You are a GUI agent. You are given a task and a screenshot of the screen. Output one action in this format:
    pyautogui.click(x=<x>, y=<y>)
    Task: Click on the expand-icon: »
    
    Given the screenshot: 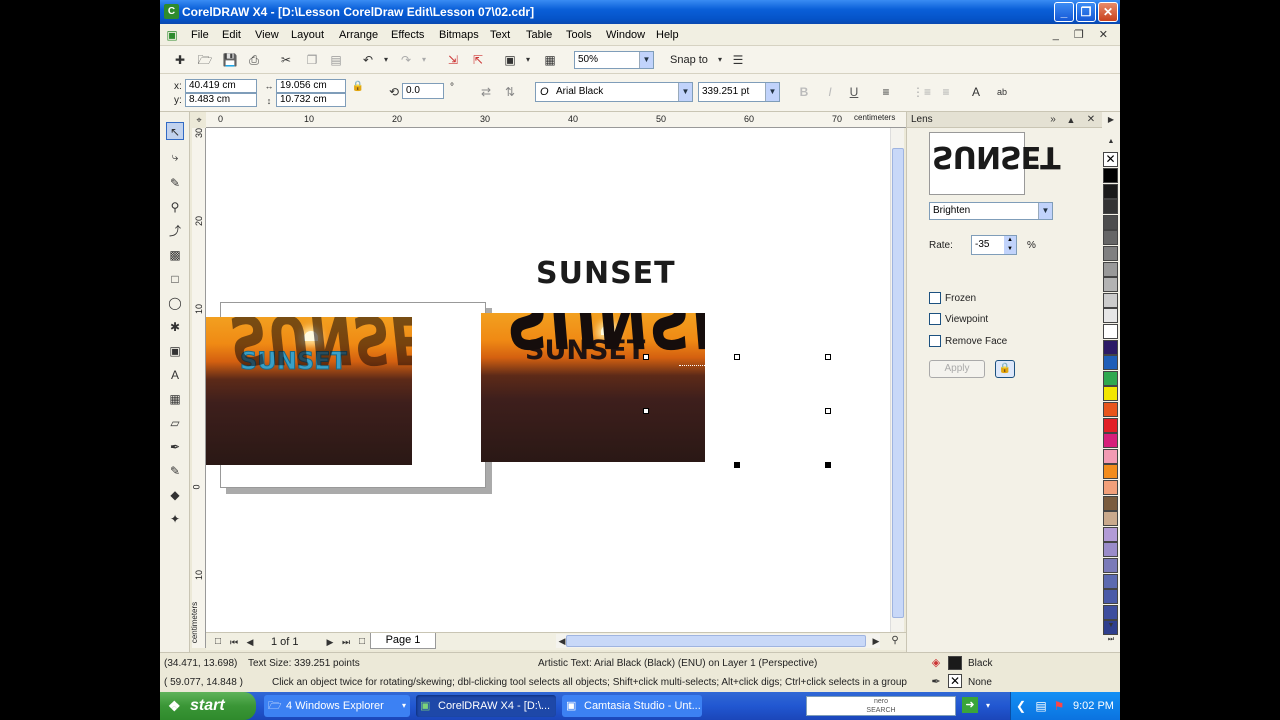 What is the action you would take?
    pyautogui.click(x=1053, y=120)
    